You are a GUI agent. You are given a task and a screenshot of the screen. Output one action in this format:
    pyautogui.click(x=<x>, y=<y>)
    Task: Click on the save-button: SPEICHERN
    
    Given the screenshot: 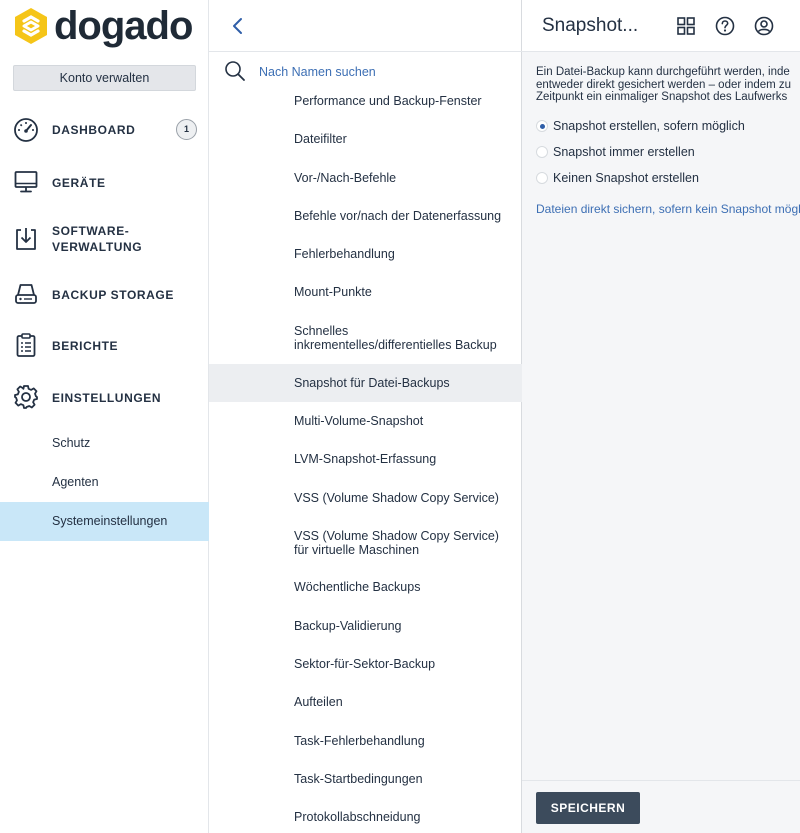 What is the action you would take?
    pyautogui.click(x=588, y=808)
    